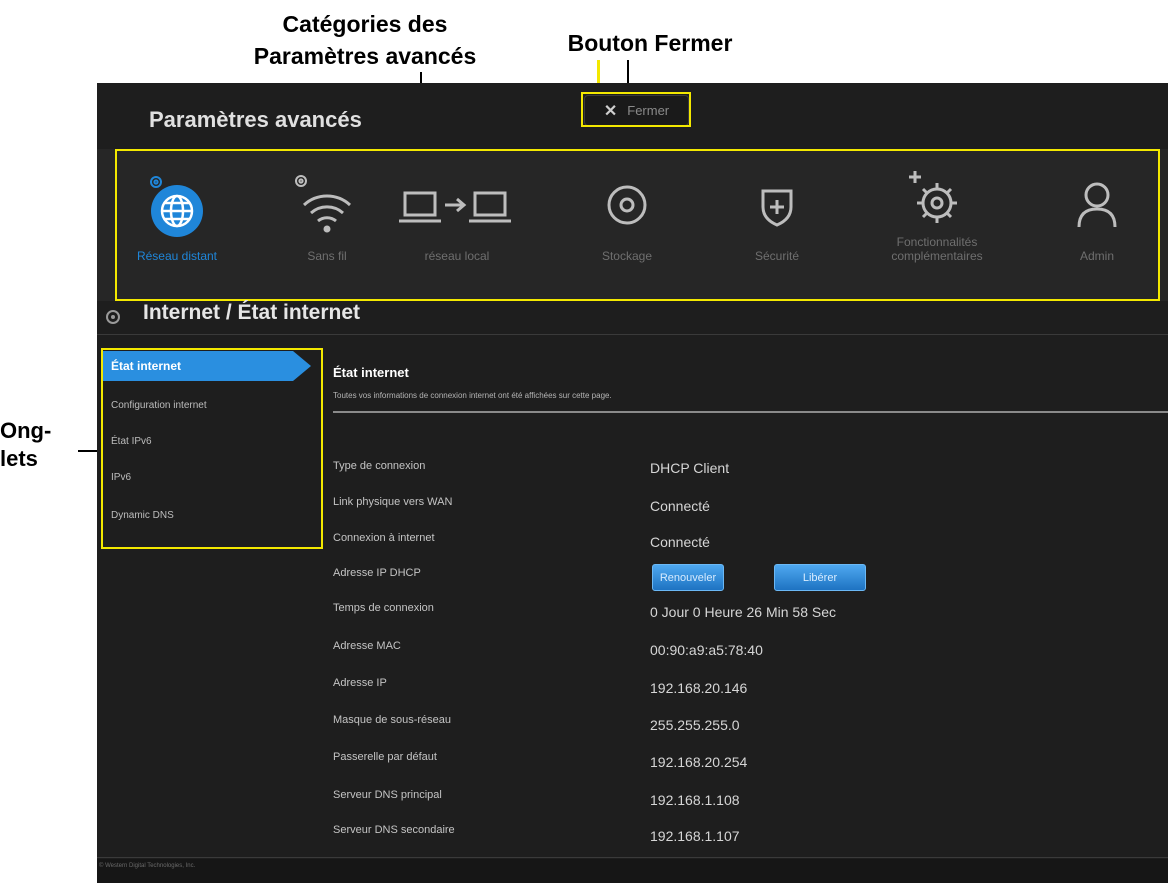 This screenshot has height=889, width=1174. Describe the element at coordinates (360, 683) in the screenshot. I see `row-label-ip-address: Adresse IP` at that location.